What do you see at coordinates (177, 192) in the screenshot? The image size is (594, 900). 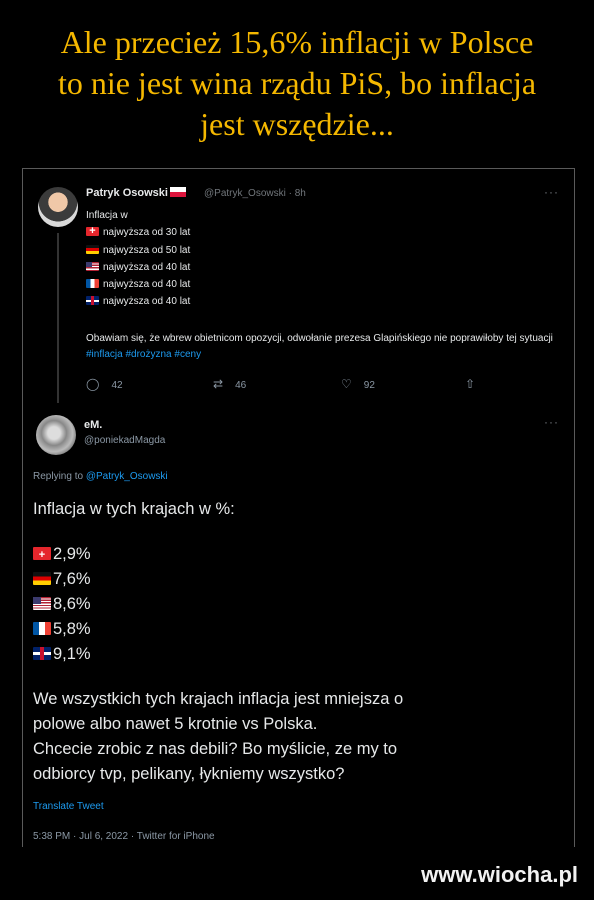 I see `poland-flag-icon` at bounding box center [177, 192].